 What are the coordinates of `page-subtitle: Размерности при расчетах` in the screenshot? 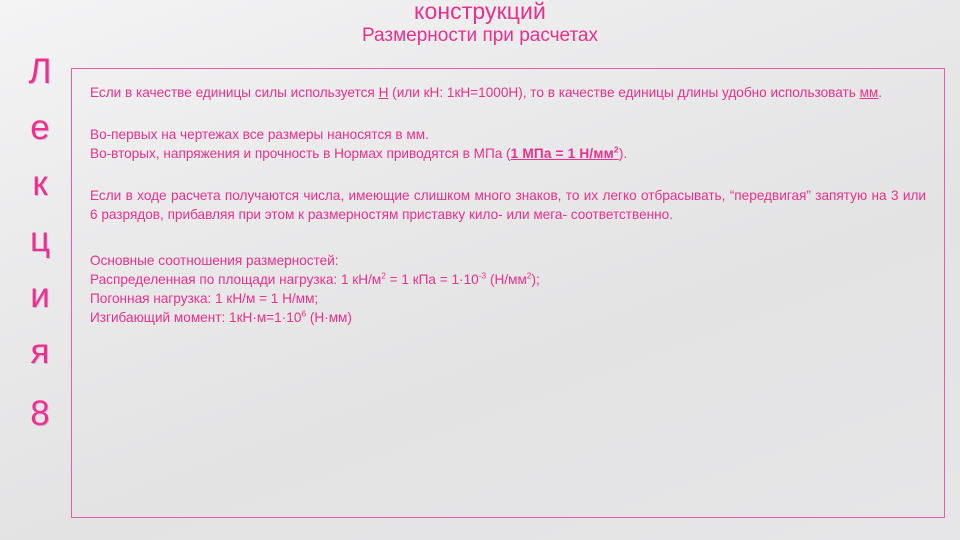 It's located at (479, 35).